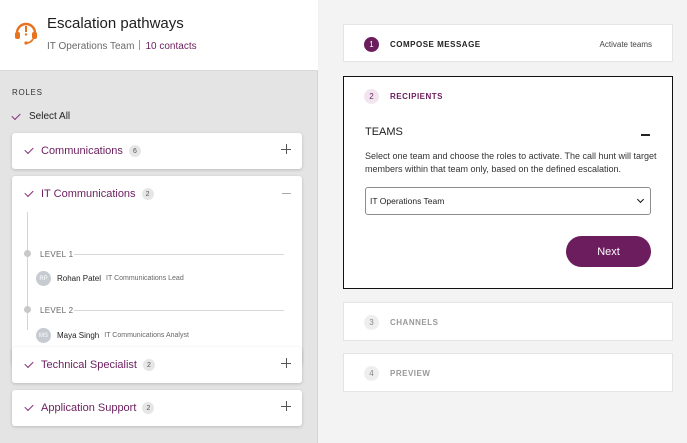 The width and height of the screenshot is (687, 443). I want to click on role-name: IT Communications, so click(88, 194).